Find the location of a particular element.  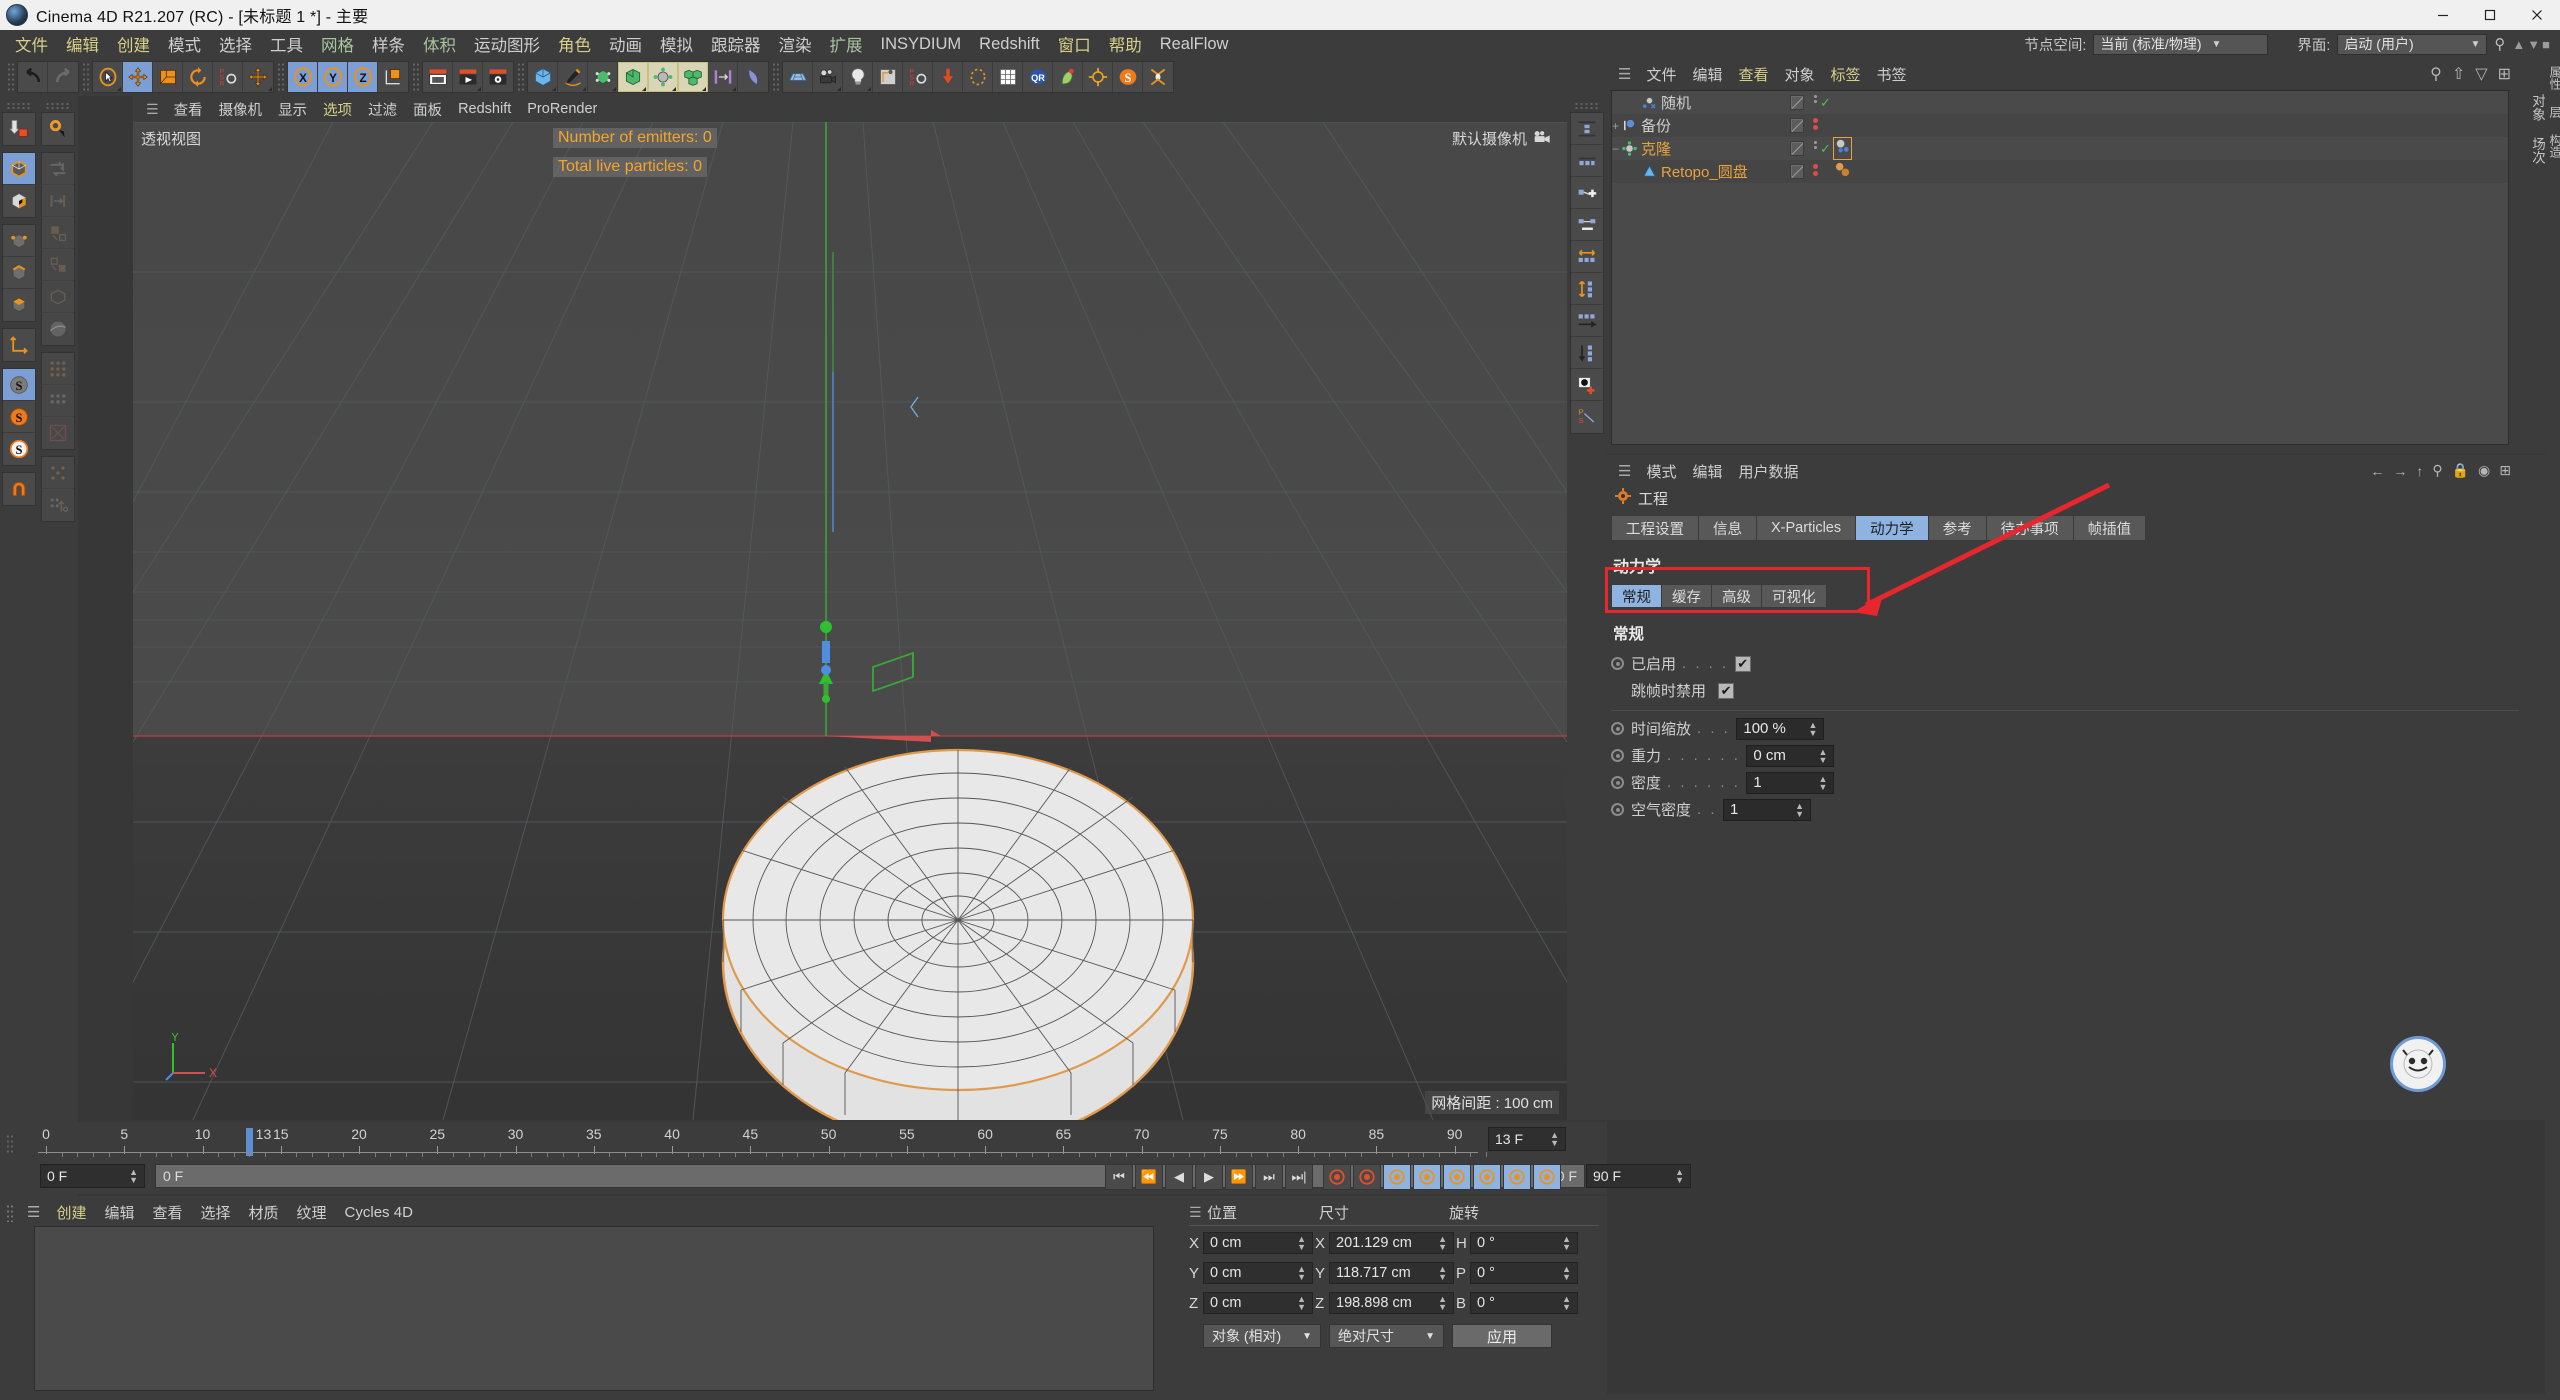

grid-button is located at coordinates (1008, 77).